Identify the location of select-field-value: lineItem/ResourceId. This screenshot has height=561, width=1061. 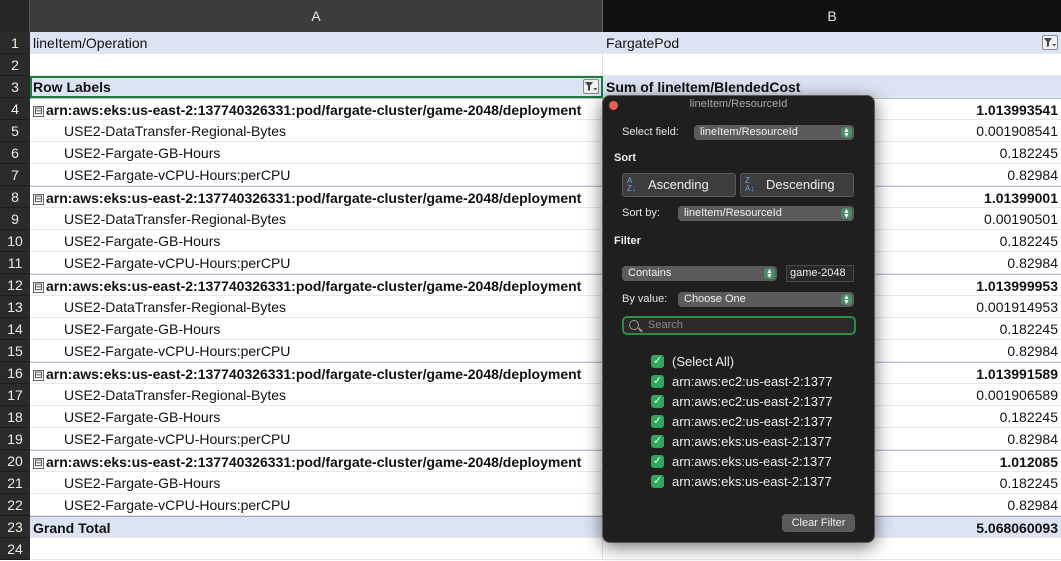
(749, 132).